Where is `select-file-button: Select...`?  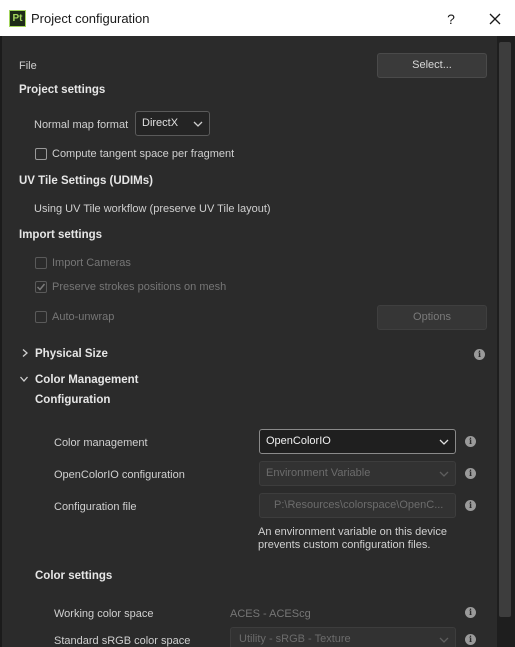
select-file-button: Select... is located at coordinates (432, 65).